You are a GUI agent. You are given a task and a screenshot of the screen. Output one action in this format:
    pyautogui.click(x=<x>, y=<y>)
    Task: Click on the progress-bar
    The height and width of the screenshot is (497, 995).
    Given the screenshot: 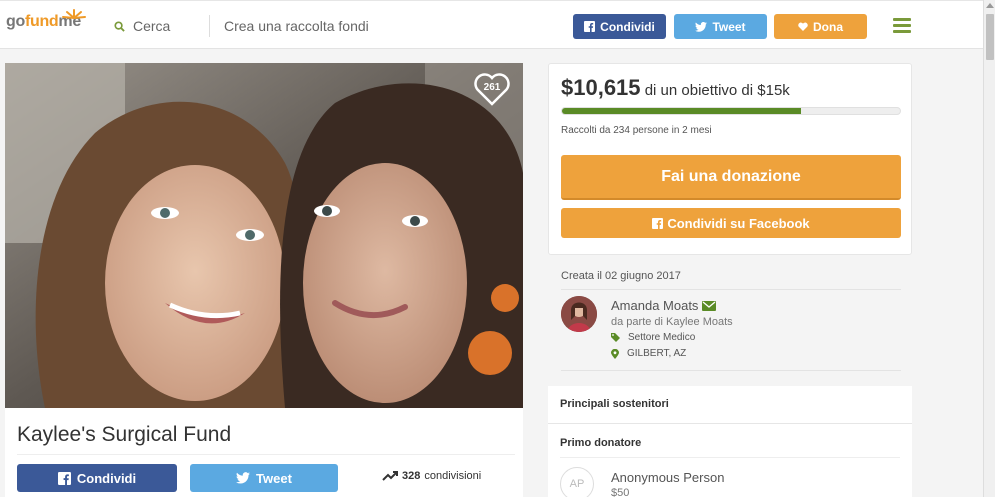 What is the action you would take?
    pyautogui.click(x=731, y=111)
    